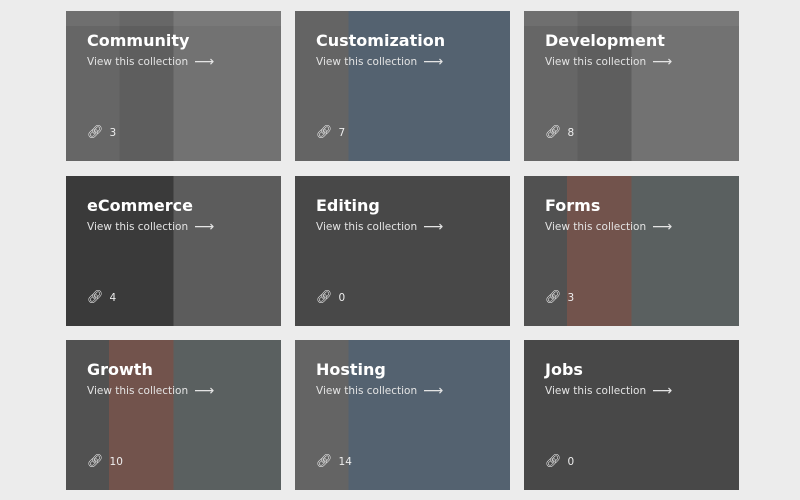 The width and height of the screenshot is (800, 500). Describe the element at coordinates (351, 369) in the screenshot. I see `collection-title: Hosting` at that location.